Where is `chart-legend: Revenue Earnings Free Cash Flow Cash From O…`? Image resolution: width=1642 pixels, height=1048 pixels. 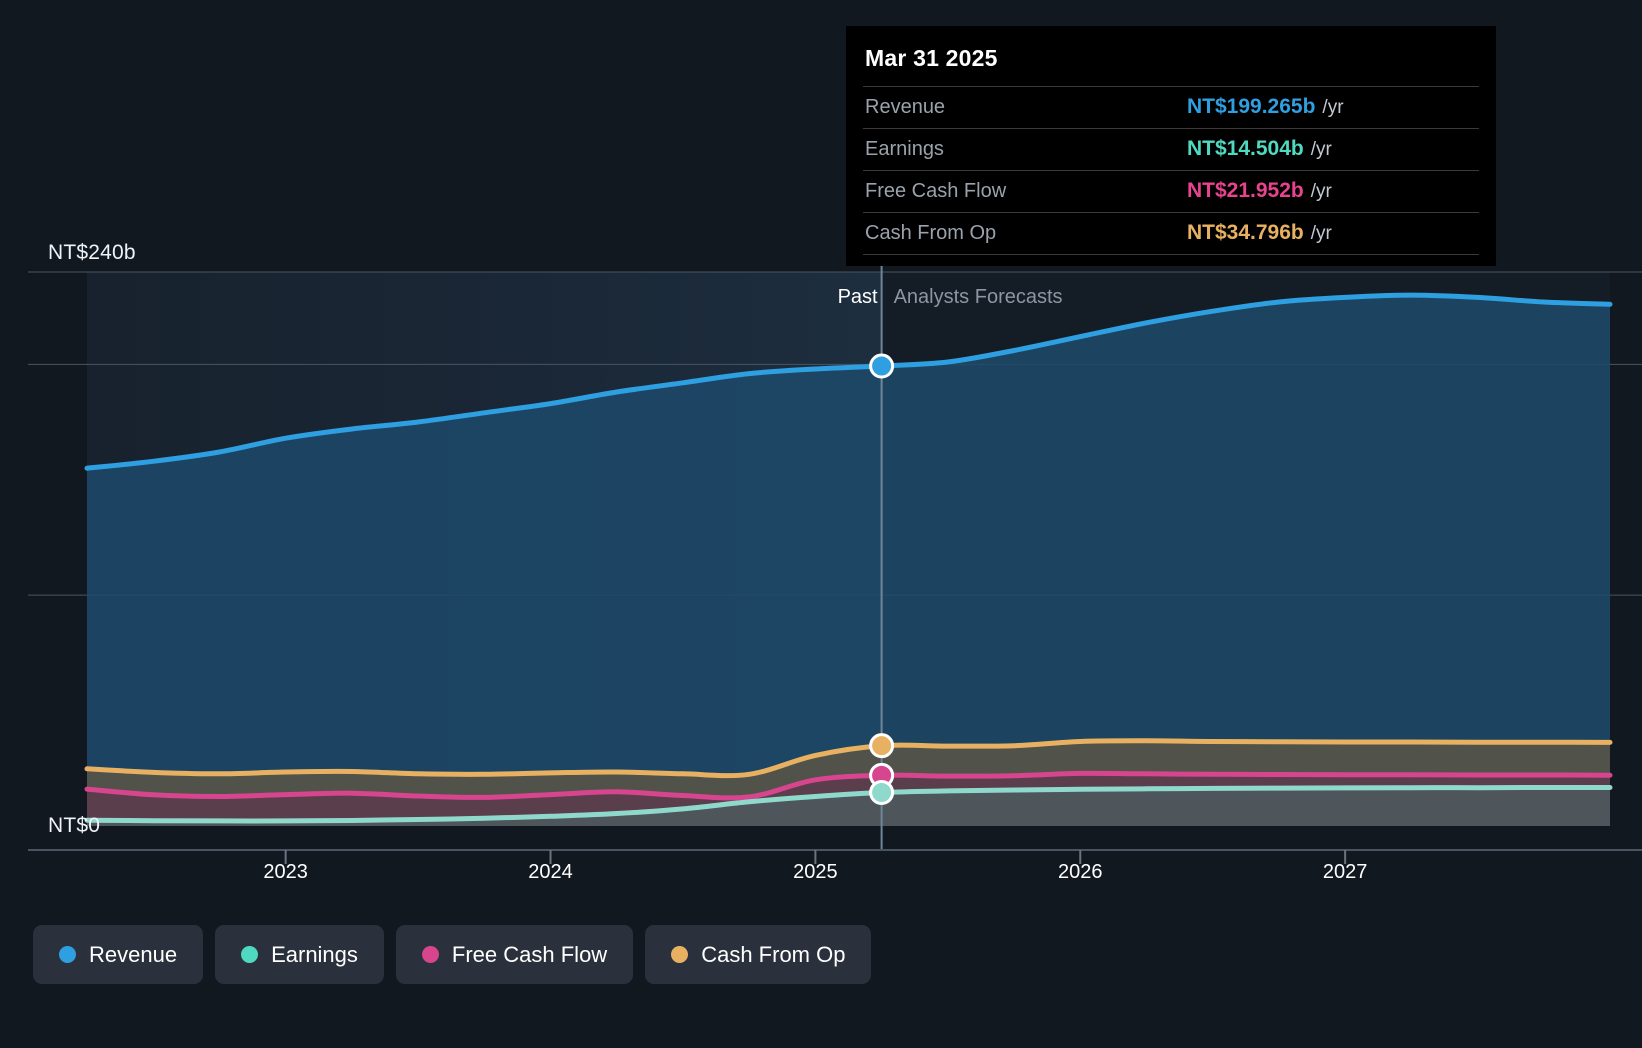 chart-legend: Revenue Earnings Free Cash Flow Cash From O… is located at coordinates (452, 954).